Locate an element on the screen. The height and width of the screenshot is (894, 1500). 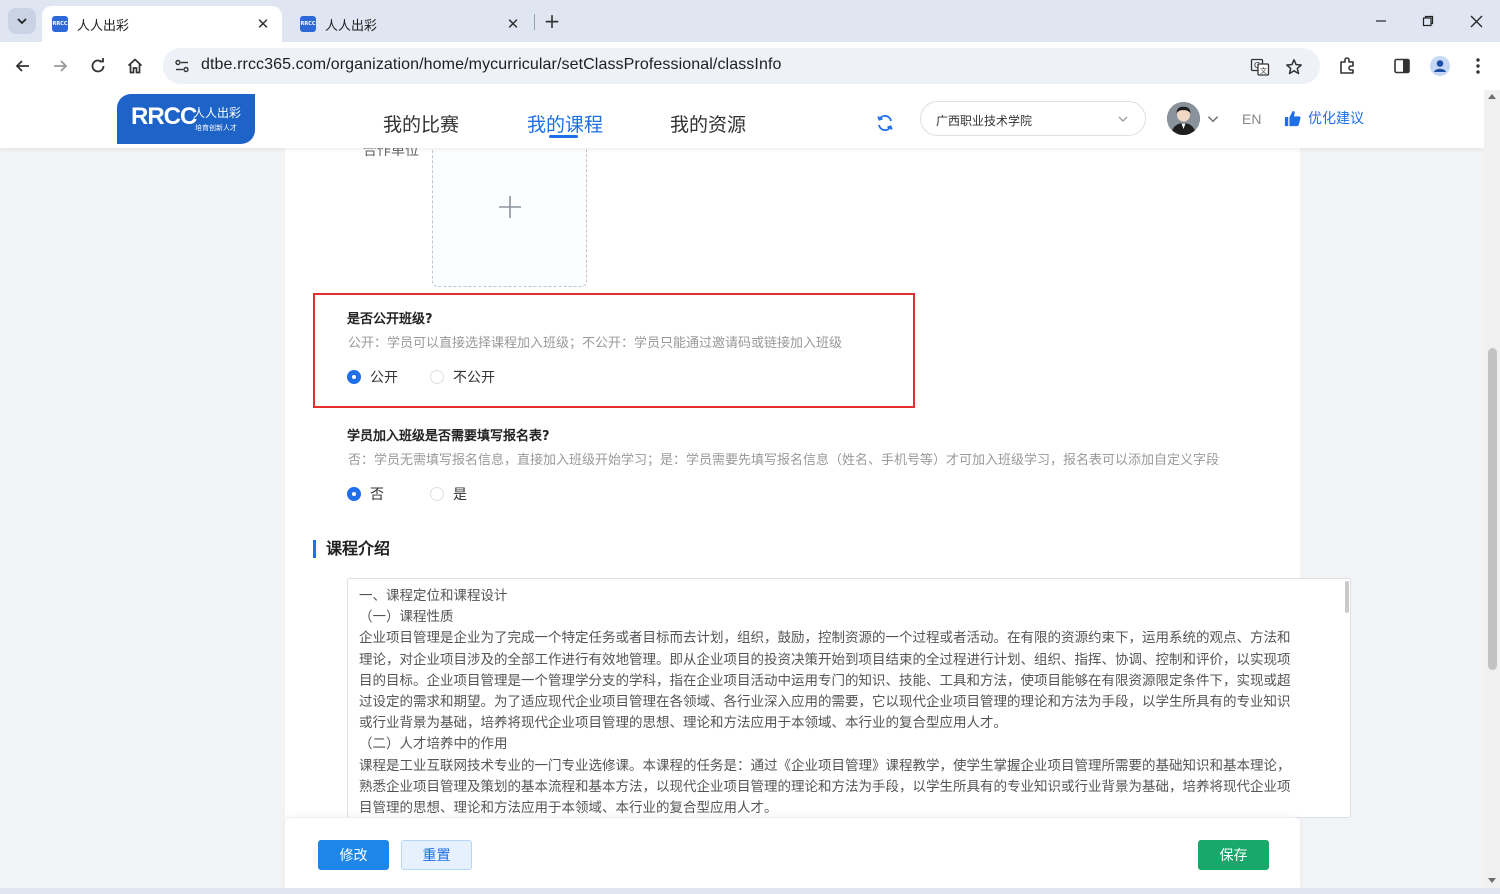
public-class-desc: 公开：学员可以直接选择课程加入班级；不公开：学员只能通过邀请码或链接加入班级 is located at coordinates (595, 343).